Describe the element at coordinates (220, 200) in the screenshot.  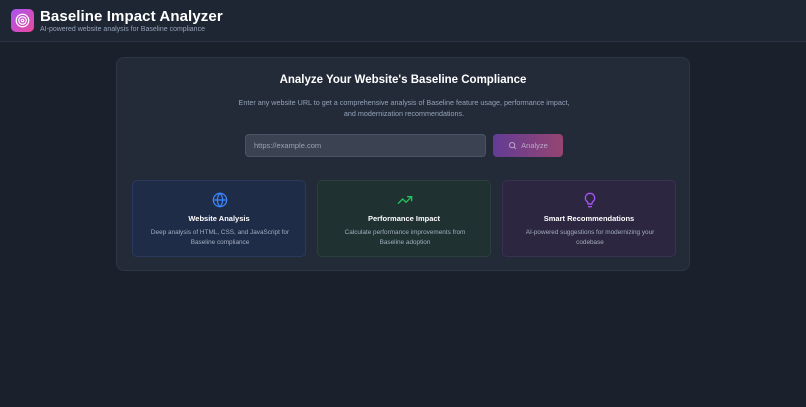
I see `globe-icon` at that location.